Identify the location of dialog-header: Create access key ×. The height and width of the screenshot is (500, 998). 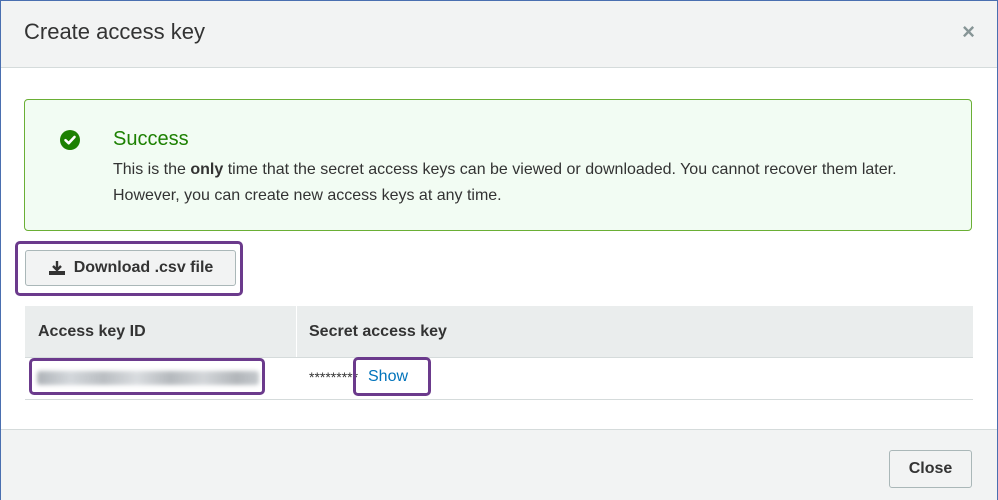
(499, 34).